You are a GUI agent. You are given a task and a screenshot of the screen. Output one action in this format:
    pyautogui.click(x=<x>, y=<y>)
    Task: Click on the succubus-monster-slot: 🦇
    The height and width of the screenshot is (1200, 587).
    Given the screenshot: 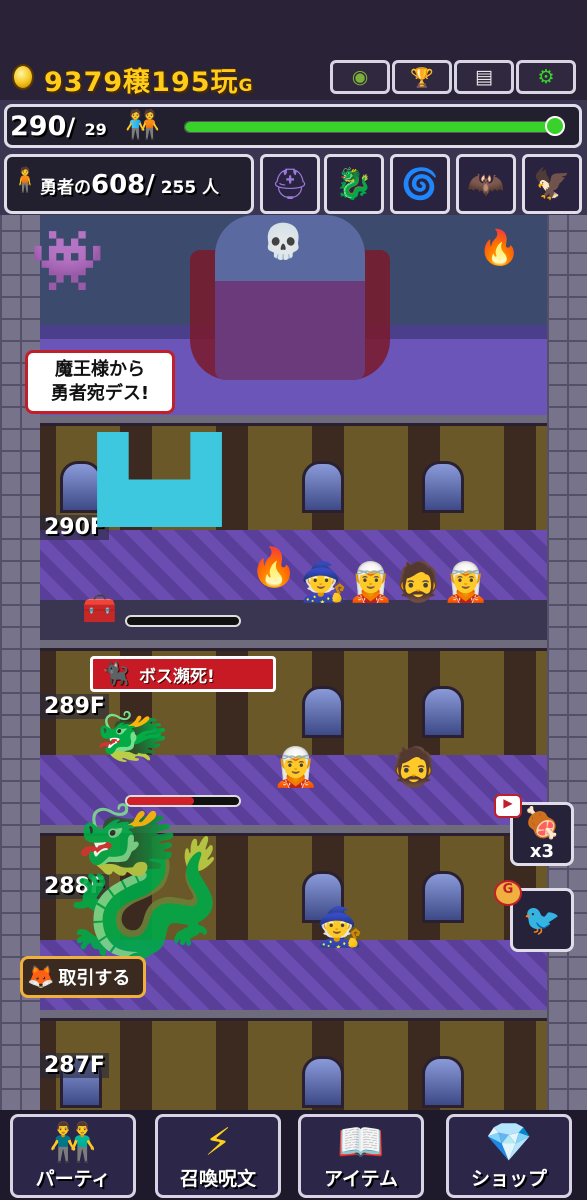 What is the action you would take?
    pyautogui.click(x=486, y=184)
    